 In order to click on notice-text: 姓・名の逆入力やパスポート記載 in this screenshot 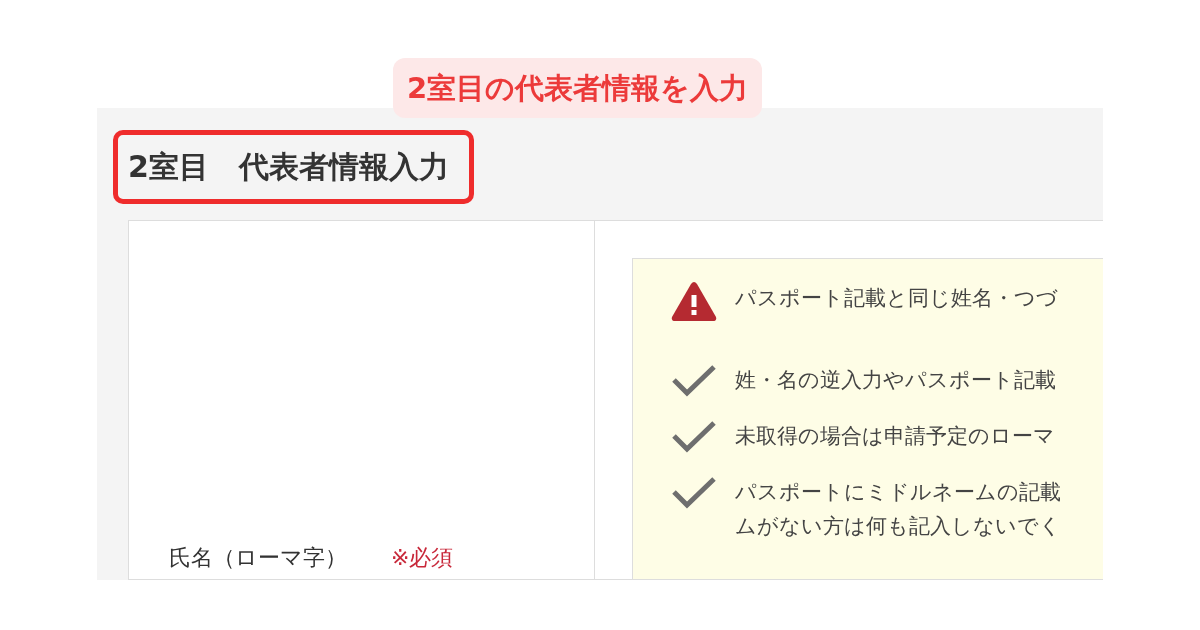, I will do `click(895, 380)`.